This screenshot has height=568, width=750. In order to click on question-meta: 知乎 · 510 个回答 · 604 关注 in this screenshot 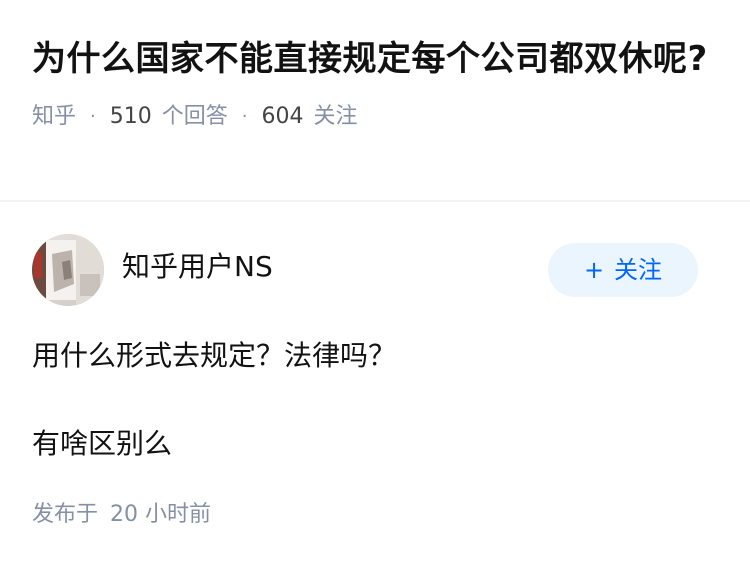, I will do `click(375, 117)`.